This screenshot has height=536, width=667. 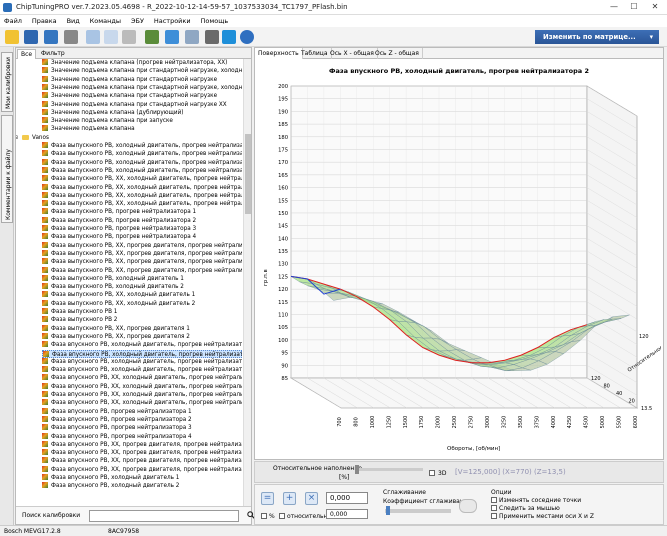 What do you see at coordinates (93, 37) in the screenshot?
I see `copy-icon` at bounding box center [93, 37].